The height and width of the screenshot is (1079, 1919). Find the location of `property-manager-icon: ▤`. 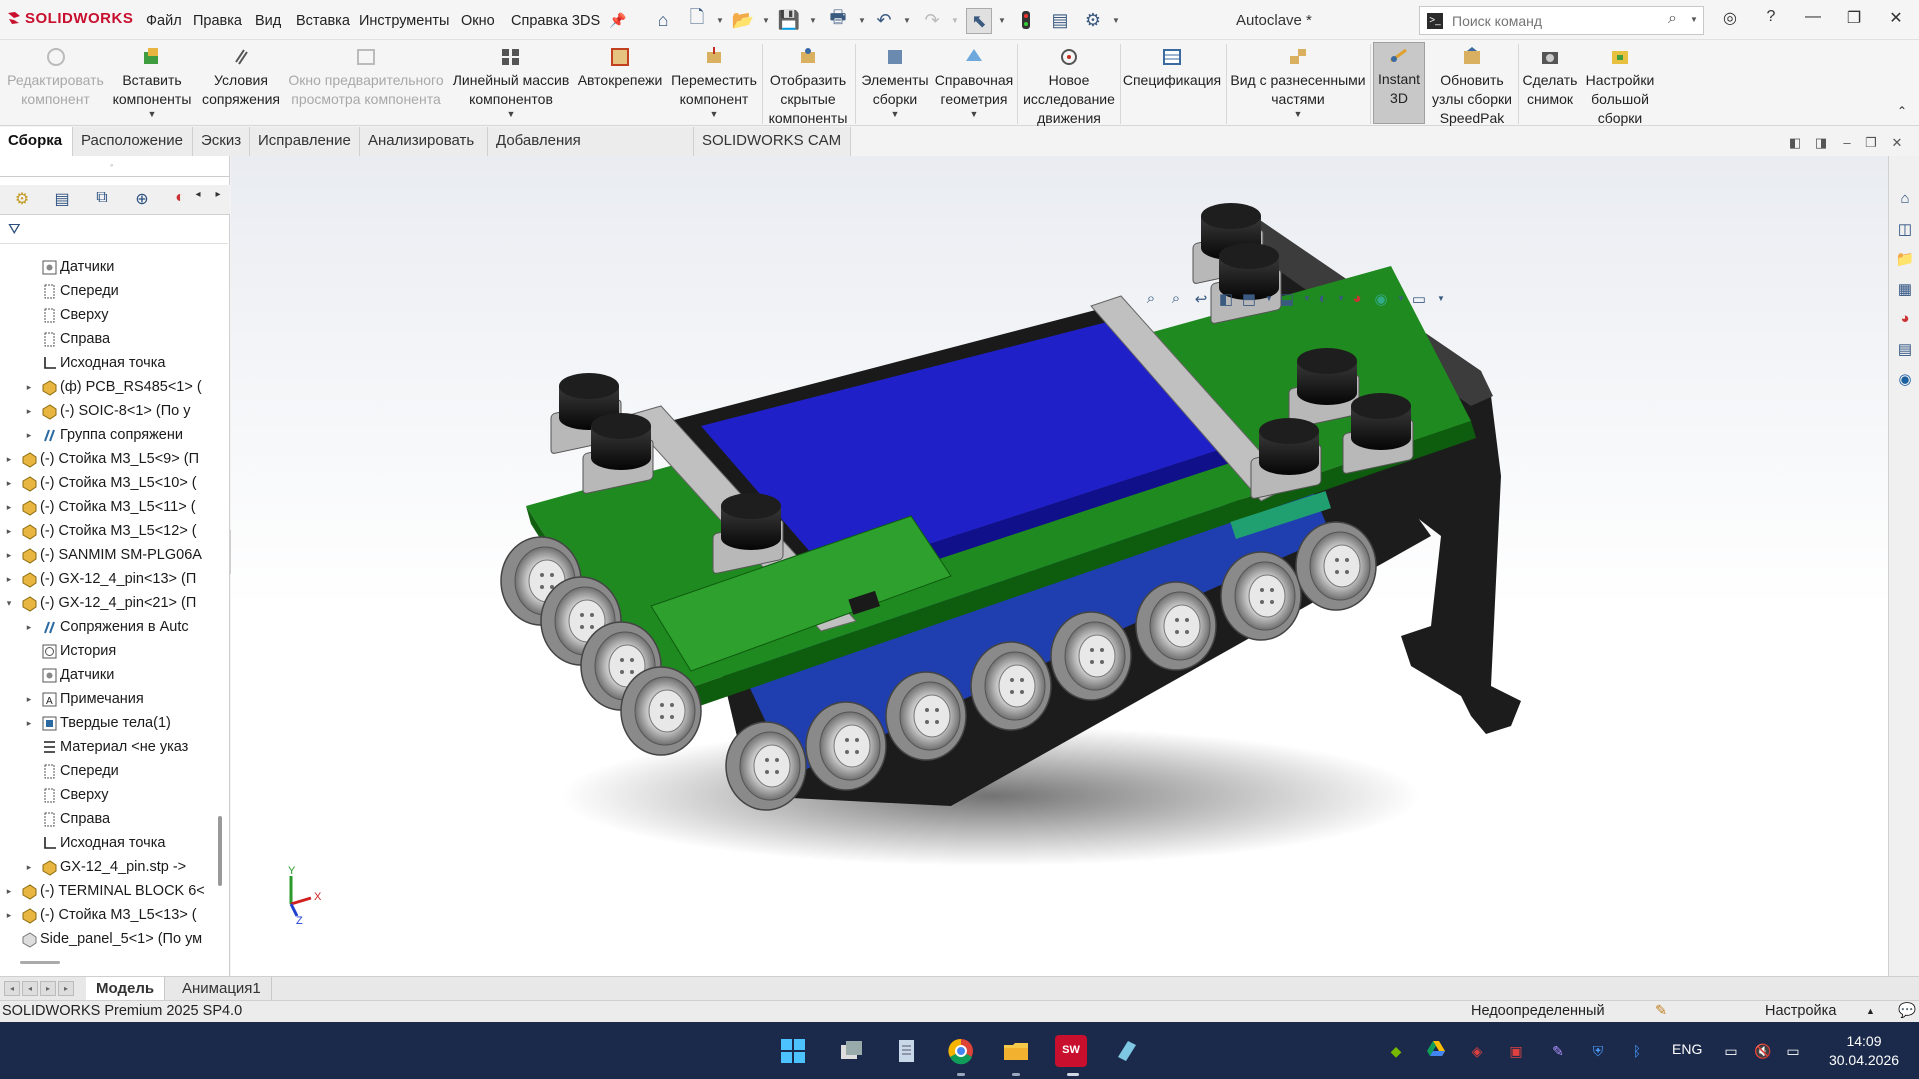

property-manager-icon: ▤ is located at coordinates (62, 200).